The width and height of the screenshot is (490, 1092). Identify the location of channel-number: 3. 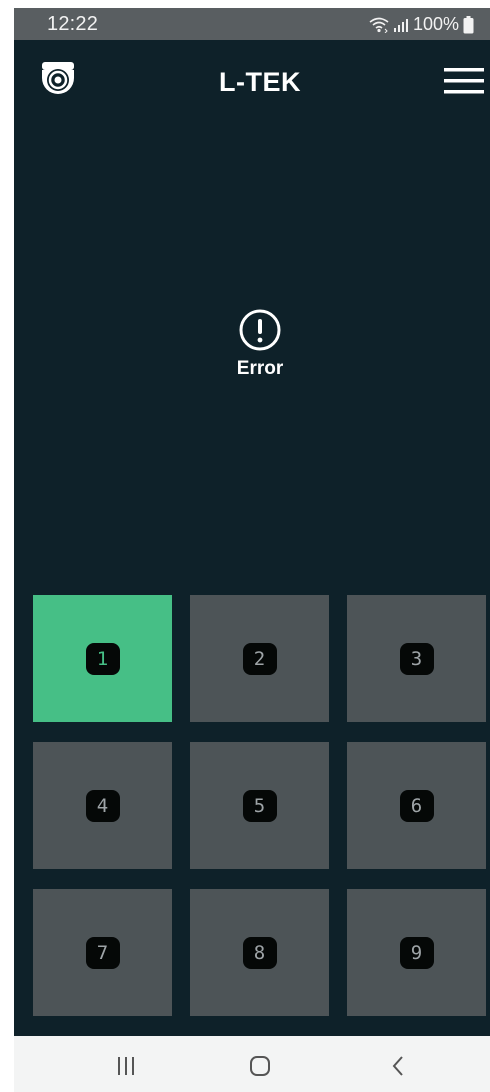
(416, 658).